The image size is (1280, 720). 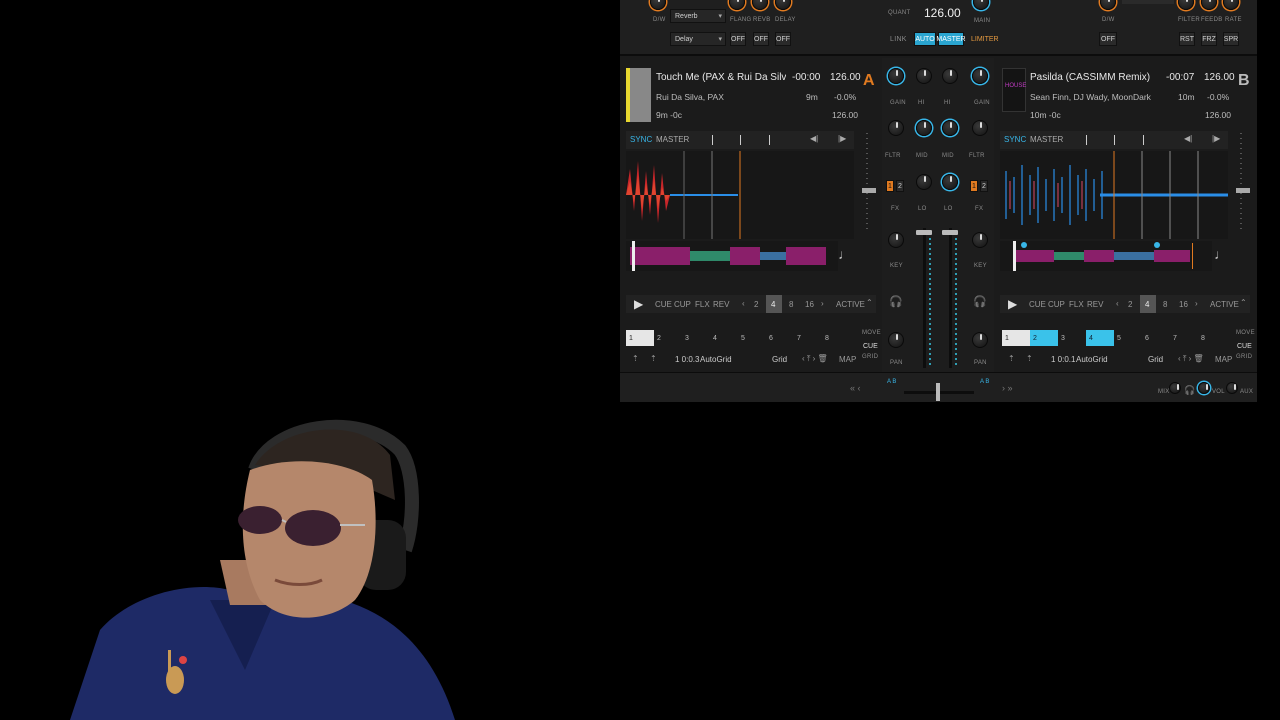 I want to click on deck-b-pad: 4, so click(x=1100, y=338).